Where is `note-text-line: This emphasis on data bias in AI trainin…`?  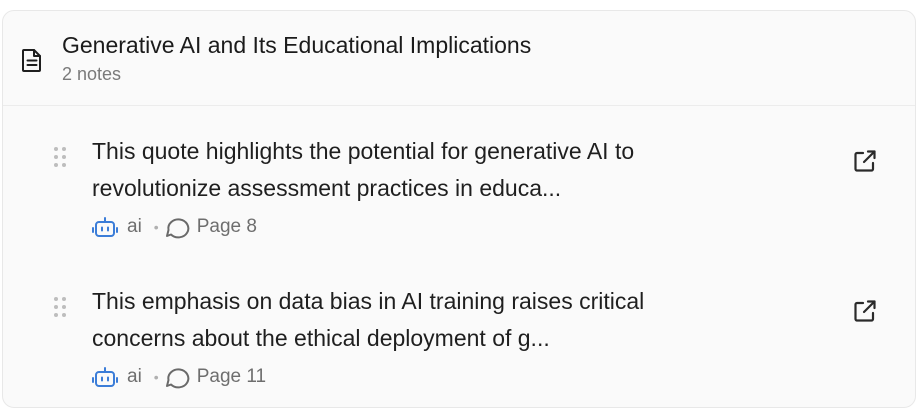
note-text-line: This emphasis on data bias in AI trainin… is located at coordinates (368, 301).